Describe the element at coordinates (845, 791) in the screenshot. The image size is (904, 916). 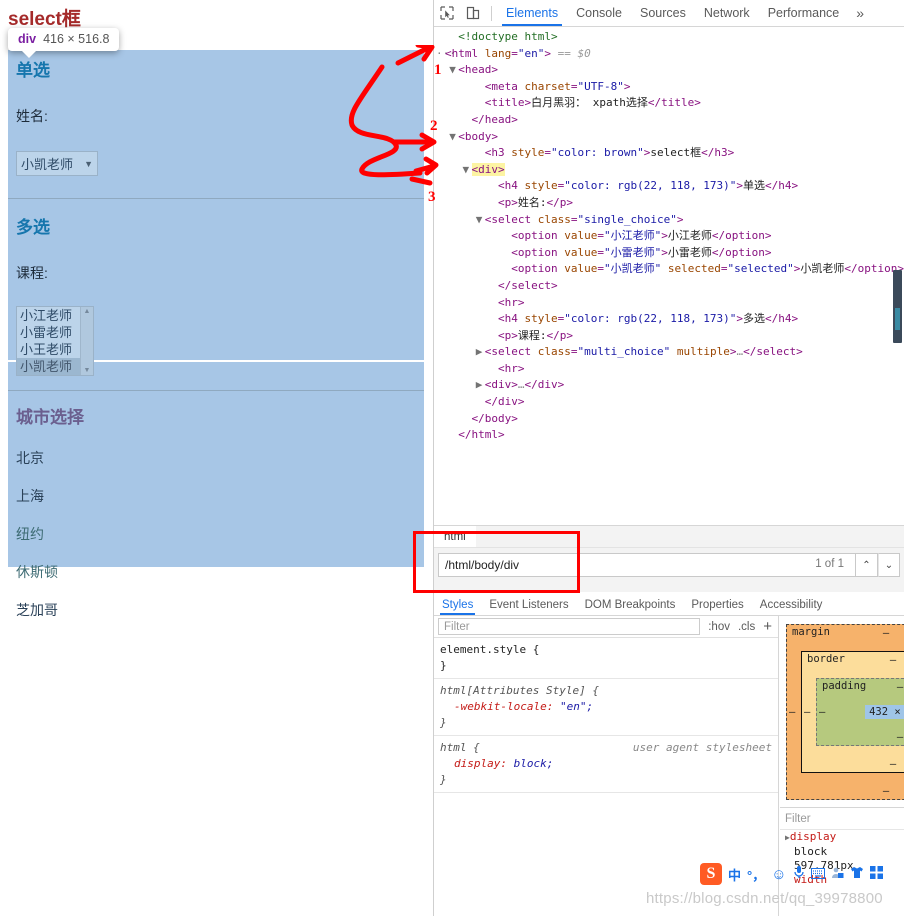
I see `margin-bottom-value: –` at that location.